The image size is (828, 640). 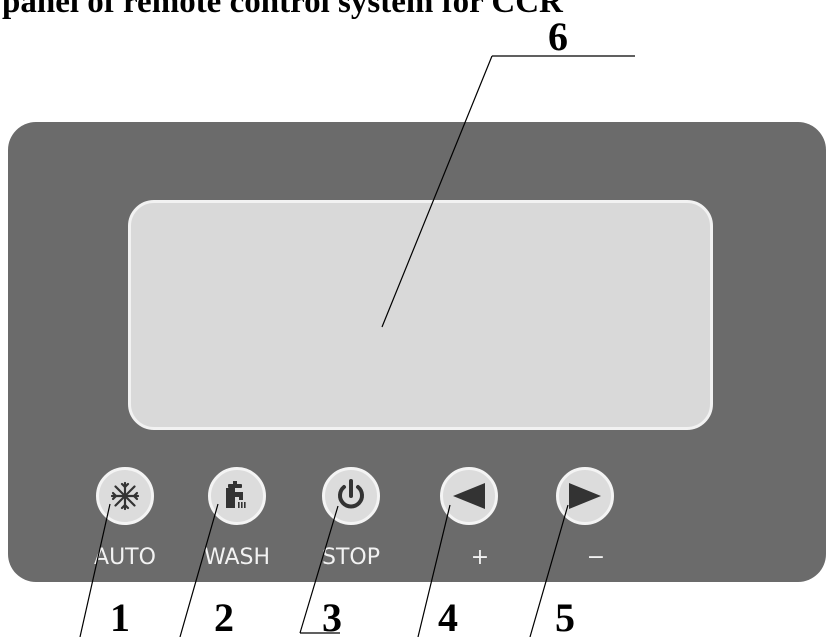 I want to click on callout-4: 4, so click(x=448, y=617).